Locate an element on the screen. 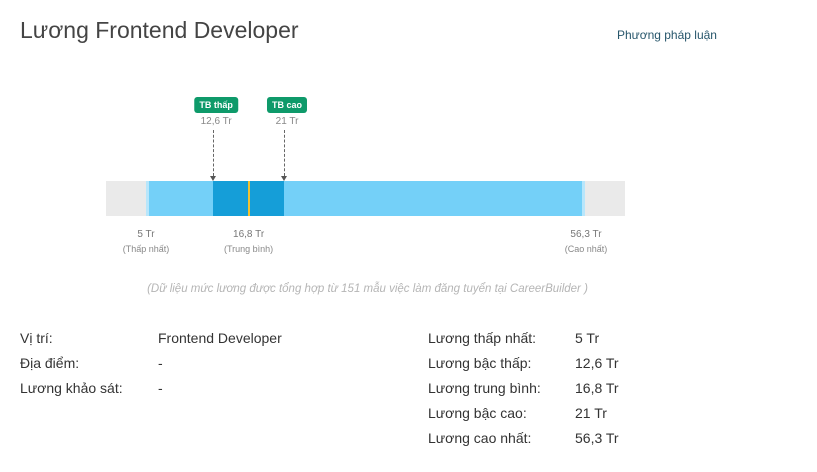  salary-min-label: Lương thấp nhất: is located at coordinates (482, 338).